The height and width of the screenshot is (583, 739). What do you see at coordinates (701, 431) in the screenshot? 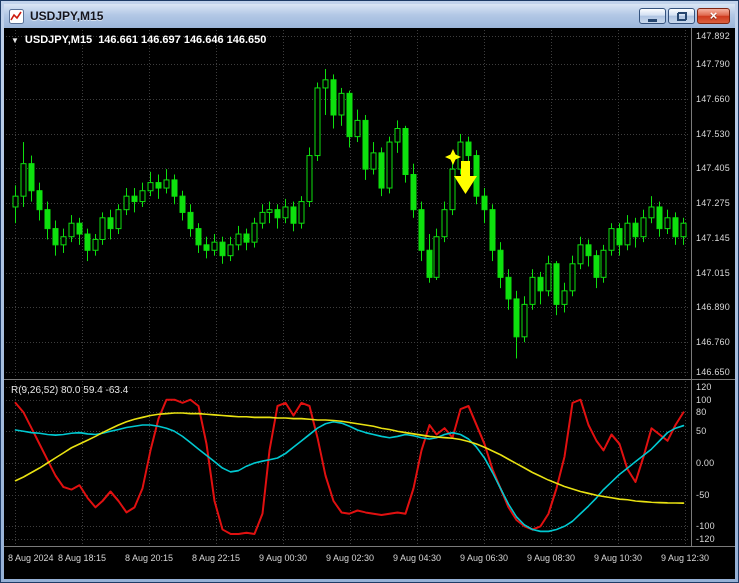
I see `indicator-scale-label: 50` at bounding box center [701, 431].